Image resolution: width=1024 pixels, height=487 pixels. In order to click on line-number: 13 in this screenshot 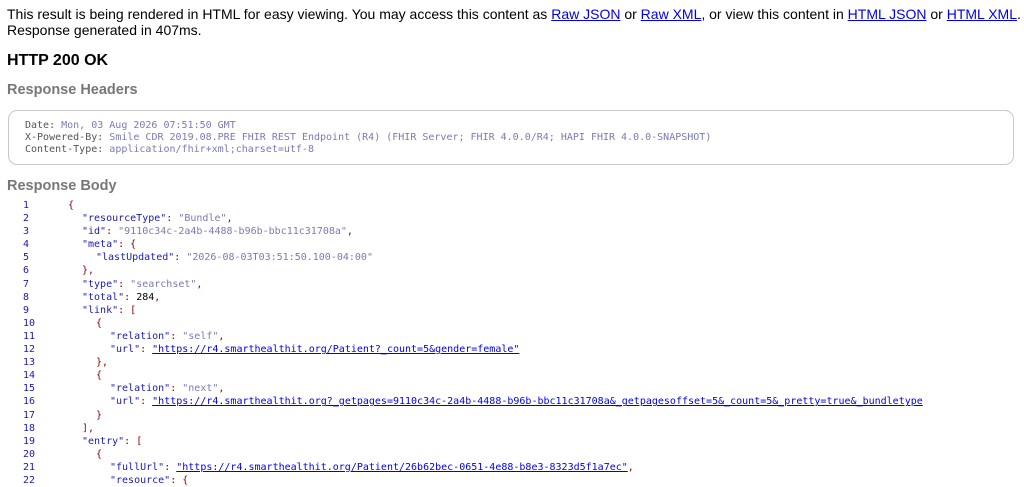, I will do `click(29, 363)`.